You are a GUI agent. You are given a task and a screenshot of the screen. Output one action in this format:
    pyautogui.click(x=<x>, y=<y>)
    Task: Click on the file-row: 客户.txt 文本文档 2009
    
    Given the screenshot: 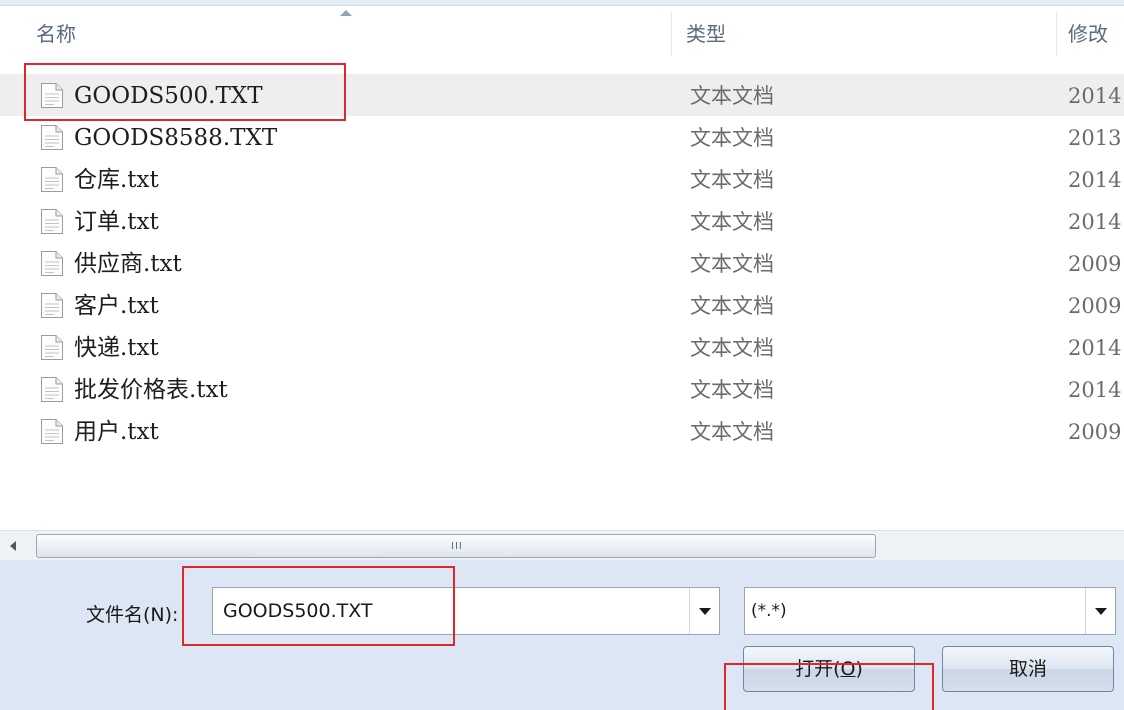 What is the action you would take?
    pyautogui.click(x=562, y=305)
    